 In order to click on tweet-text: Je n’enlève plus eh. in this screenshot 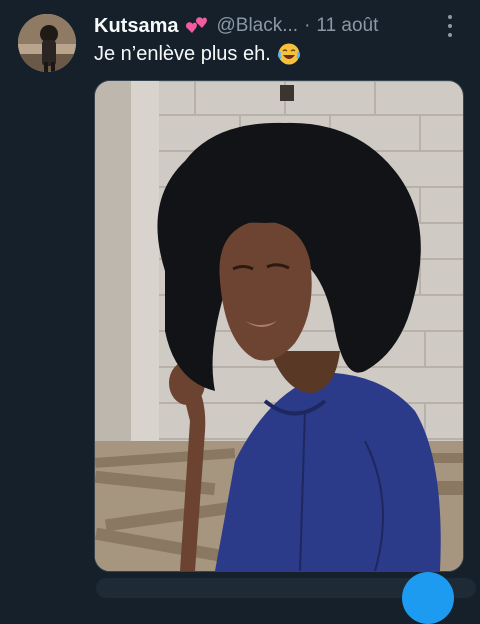, I will do `click(182, 53)`.